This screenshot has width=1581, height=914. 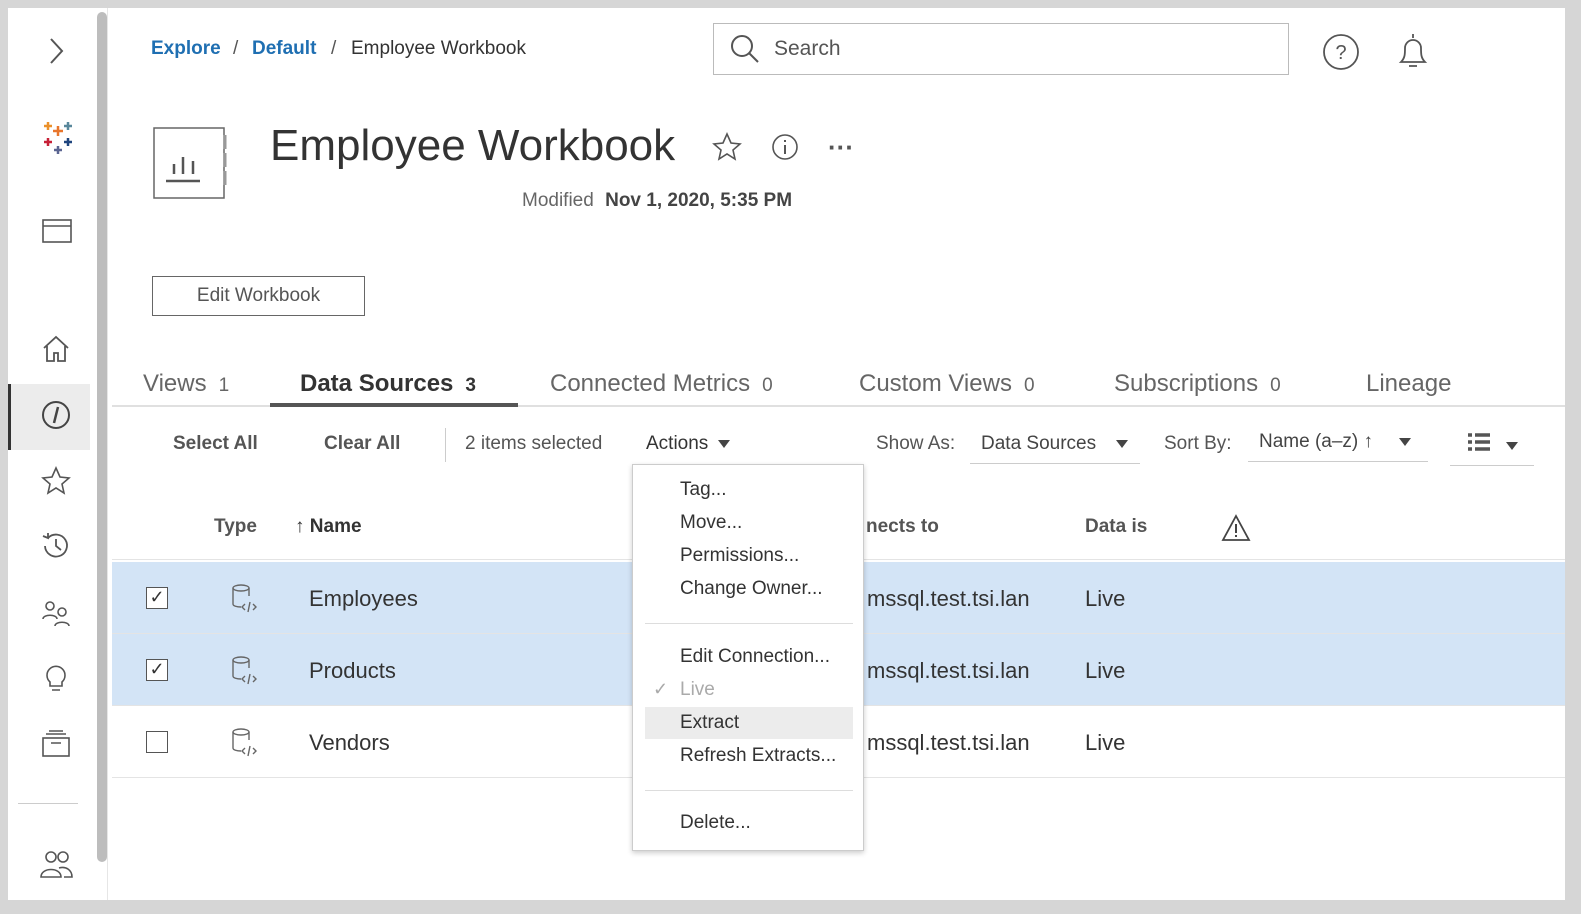 What do you see at coordinates (1236, 530) in the screenshot?
I see `warning-icon` at bounding box center [1236, 530].